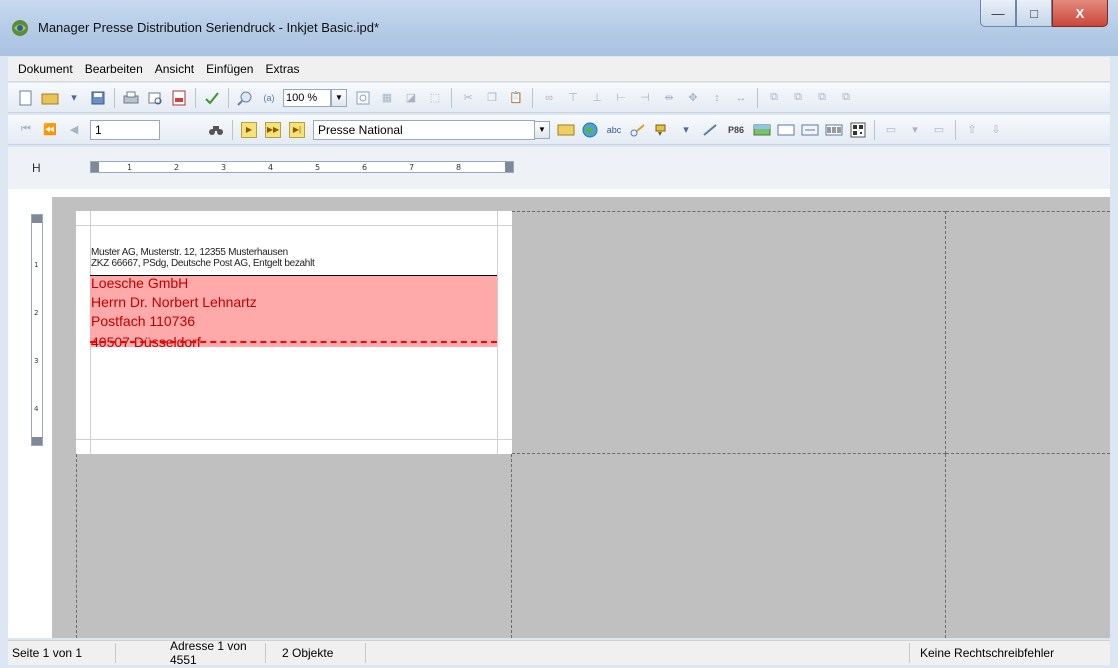 This screenshot has width=1118, height=668. I want to click on align-right-icon: ⊣, so click(645, 98).